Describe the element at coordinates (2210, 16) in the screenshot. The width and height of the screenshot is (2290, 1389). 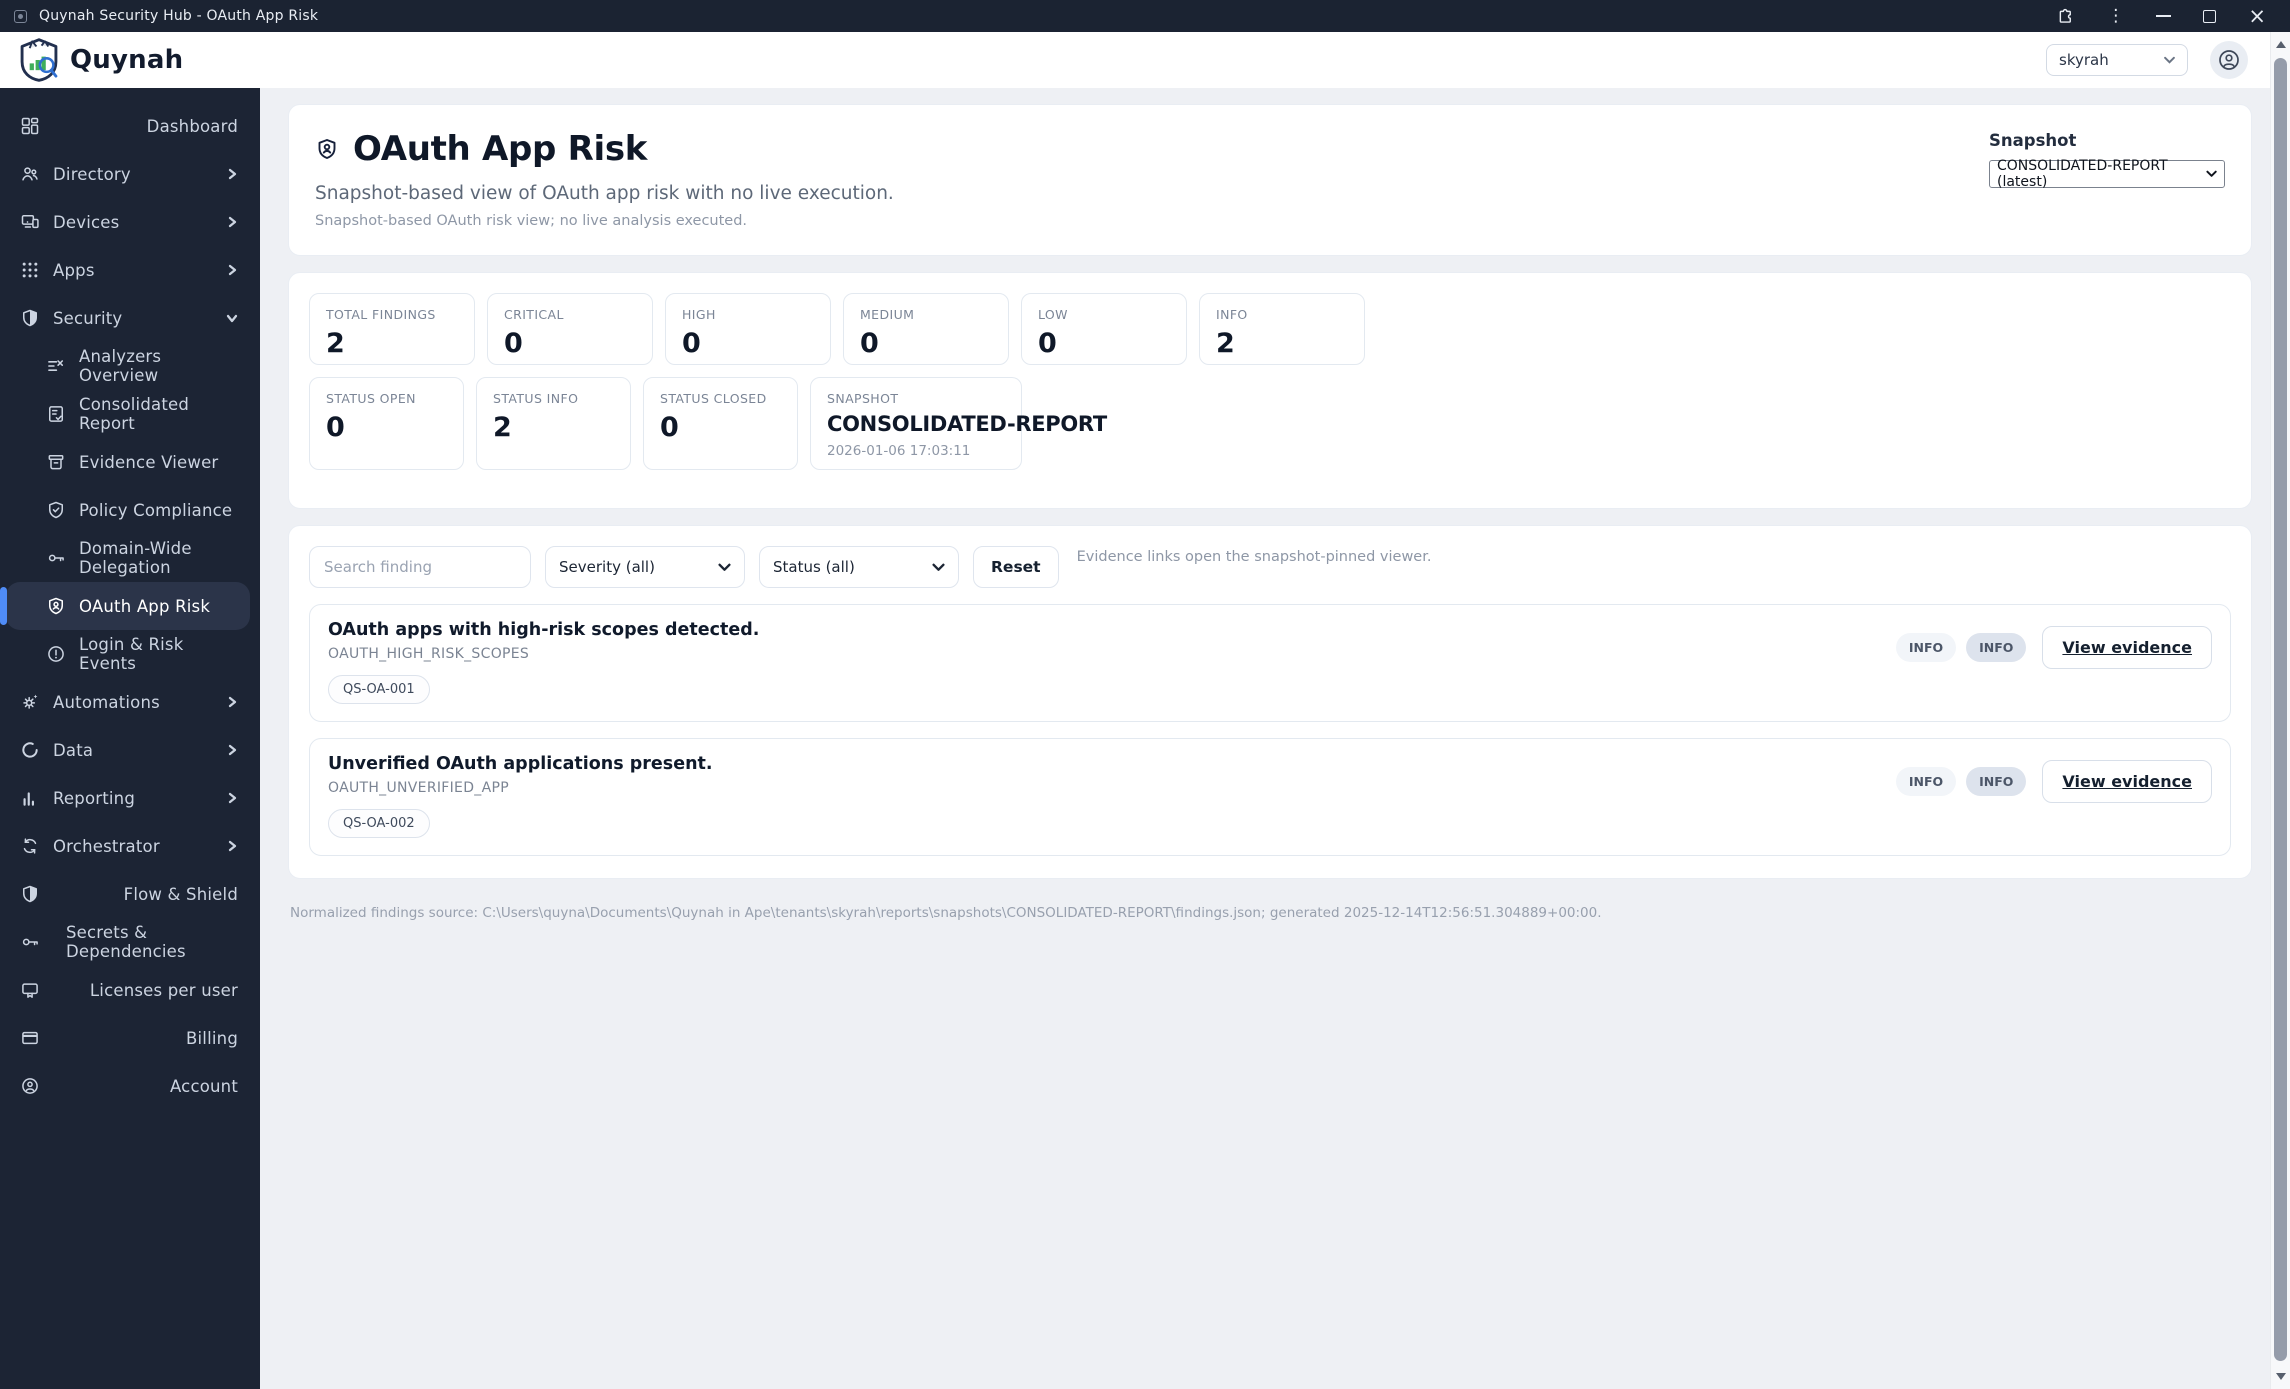
I see `maximize-button` at that location.